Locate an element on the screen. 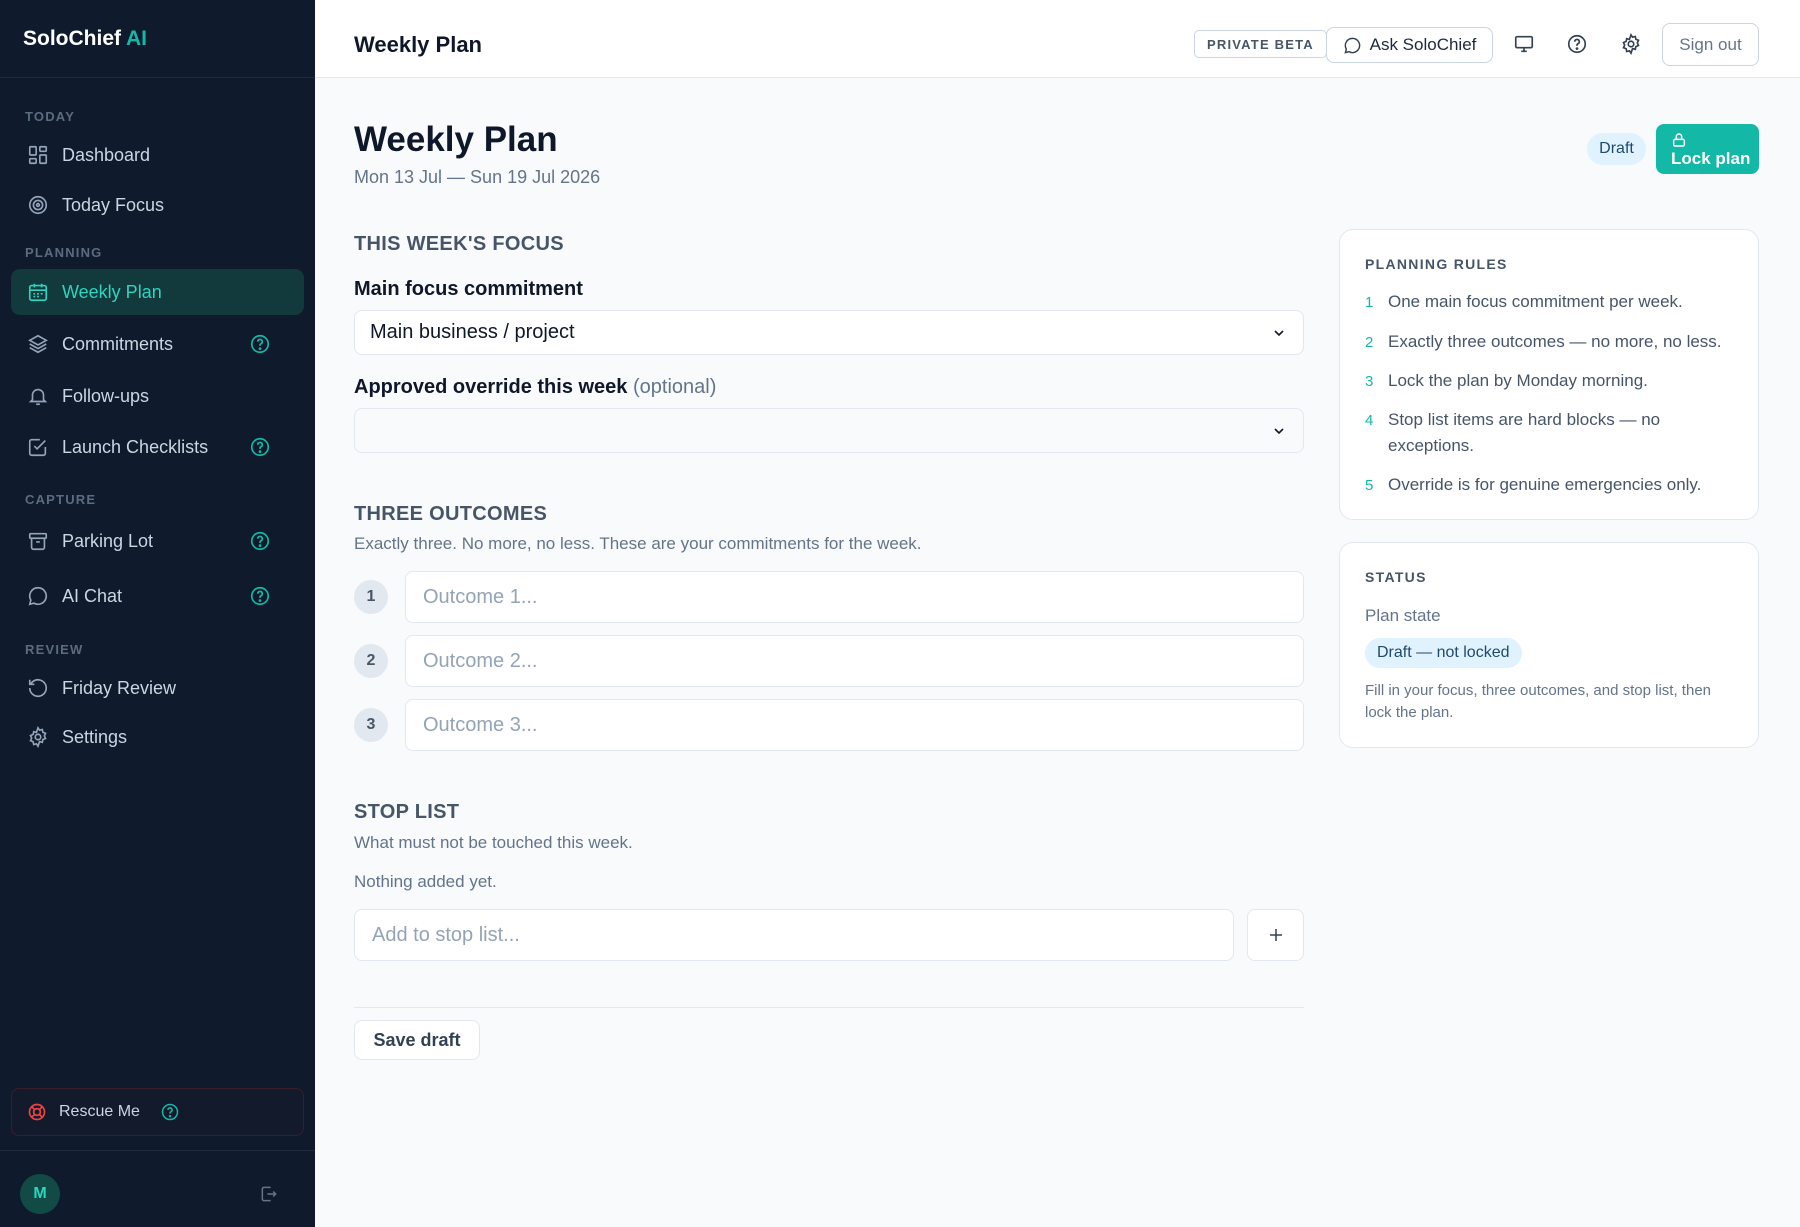  page-title: Weekly Plan is located at coordinates (456, 139).